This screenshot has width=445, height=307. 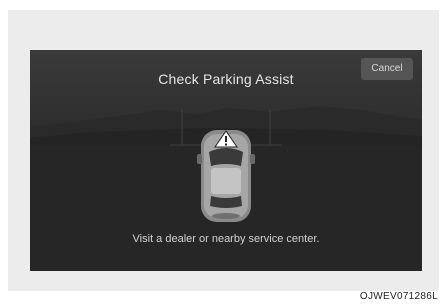 What do you see at coordinates (398, 296) in the screenshot?
I see `figure-code: OJWEV071286L` at bounding box center [398, 296].